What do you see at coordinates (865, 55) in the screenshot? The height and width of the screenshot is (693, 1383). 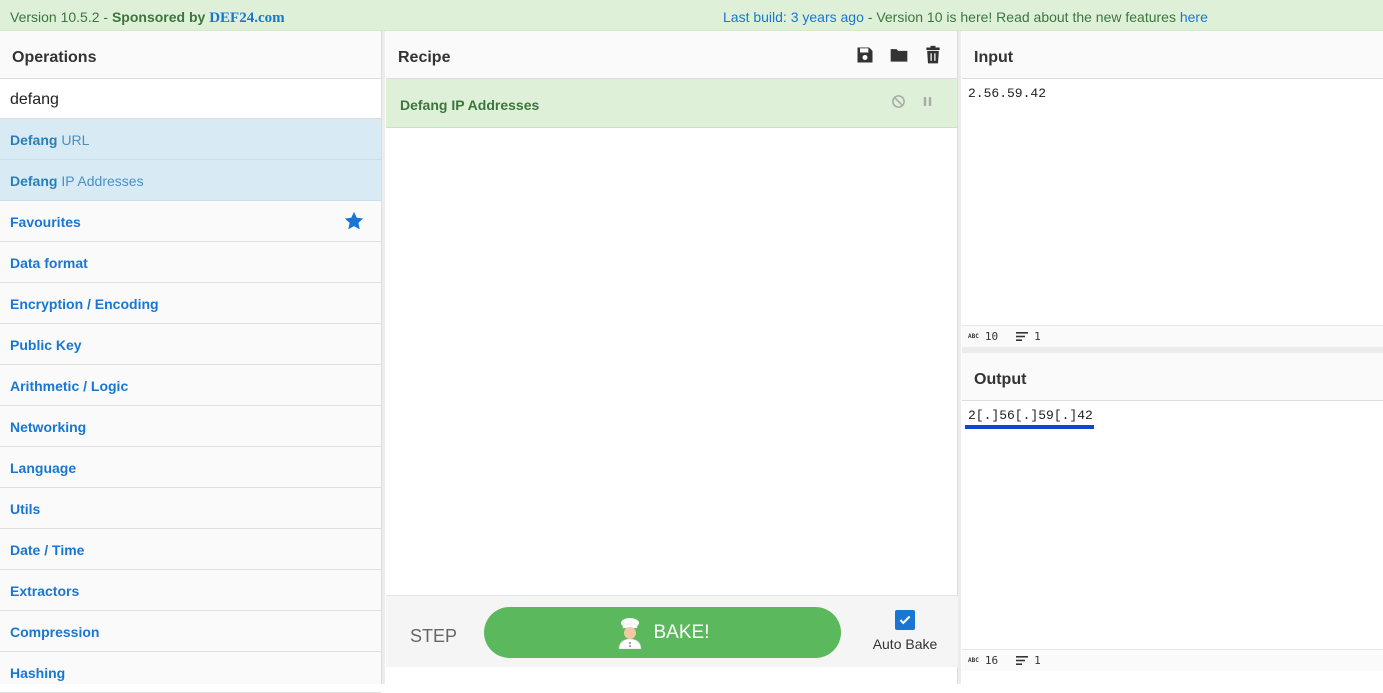 I see `save-icon` at bounding box center [865, 55].